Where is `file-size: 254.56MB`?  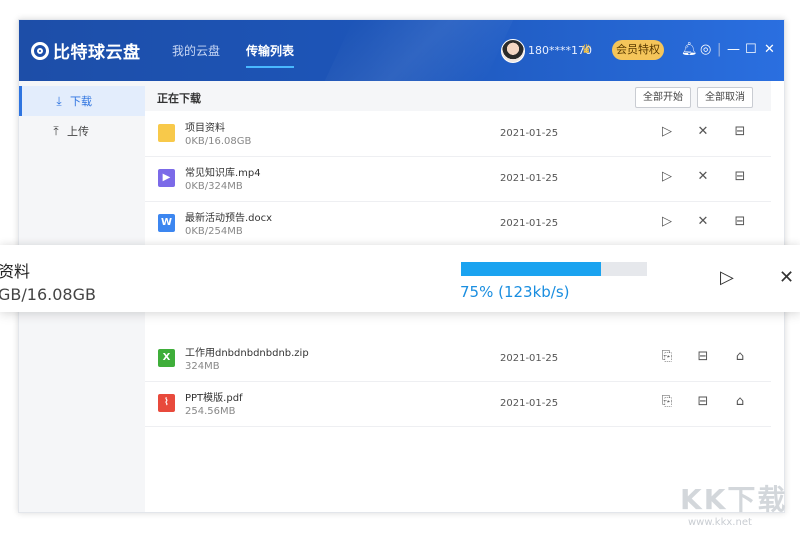 file-size: 254.56MB is located at coordinates (210, 411).